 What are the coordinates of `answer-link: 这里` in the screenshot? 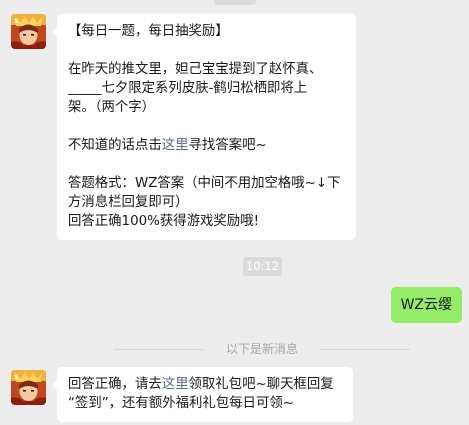 It's located at (175, 384).